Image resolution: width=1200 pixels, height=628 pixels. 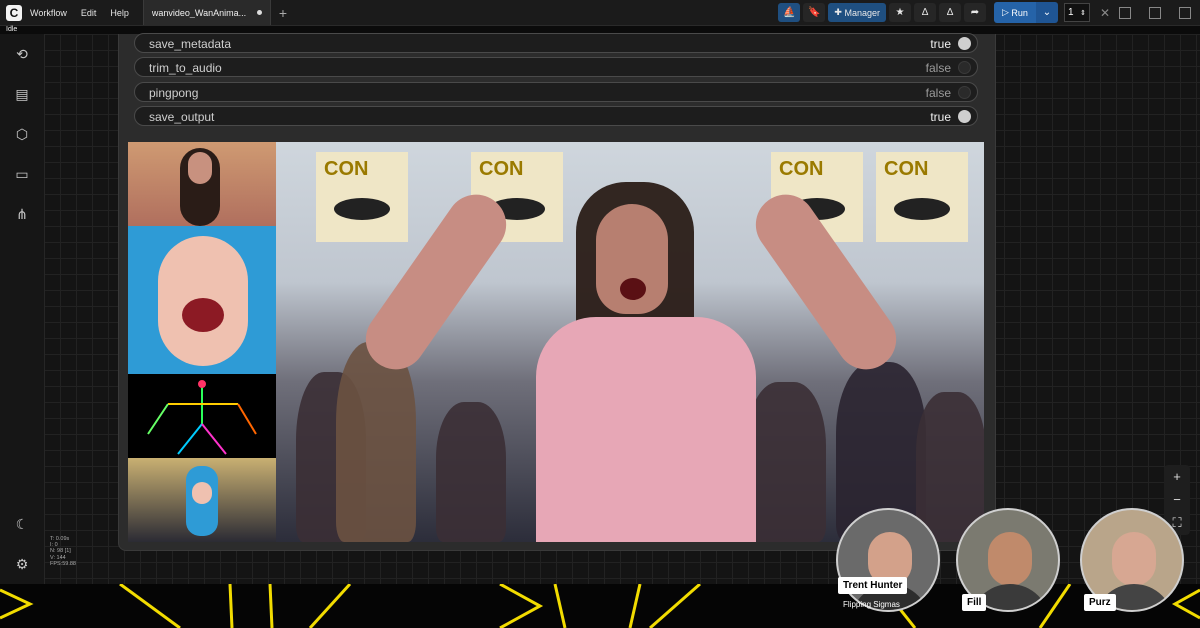 What do you see at coordinates (1046, 12) in the screenshot?
I see `run-options-chevron-icon: ⌄` at bounding box center [1046, 12].